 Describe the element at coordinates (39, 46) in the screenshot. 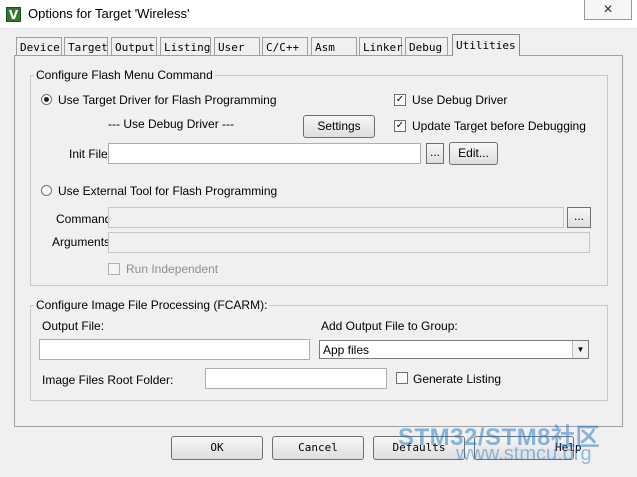

I see `tab-device: Device` at that location.